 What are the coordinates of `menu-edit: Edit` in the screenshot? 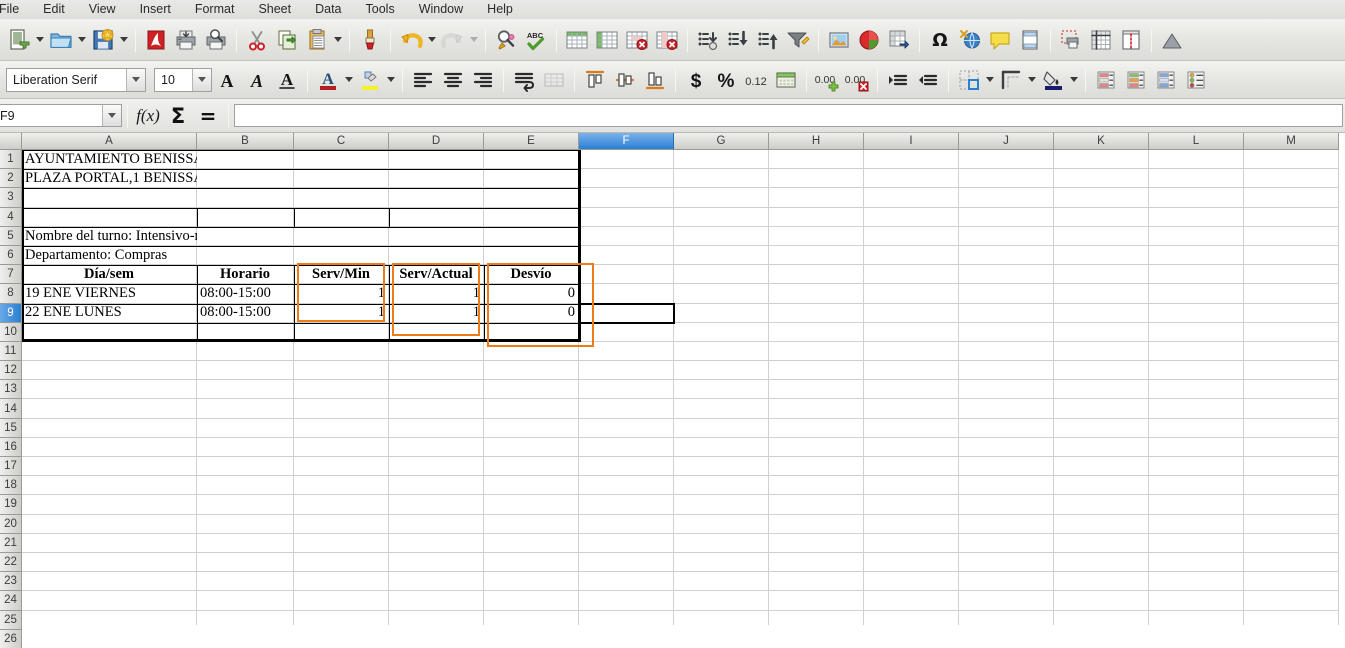 It's located at (54, 11).